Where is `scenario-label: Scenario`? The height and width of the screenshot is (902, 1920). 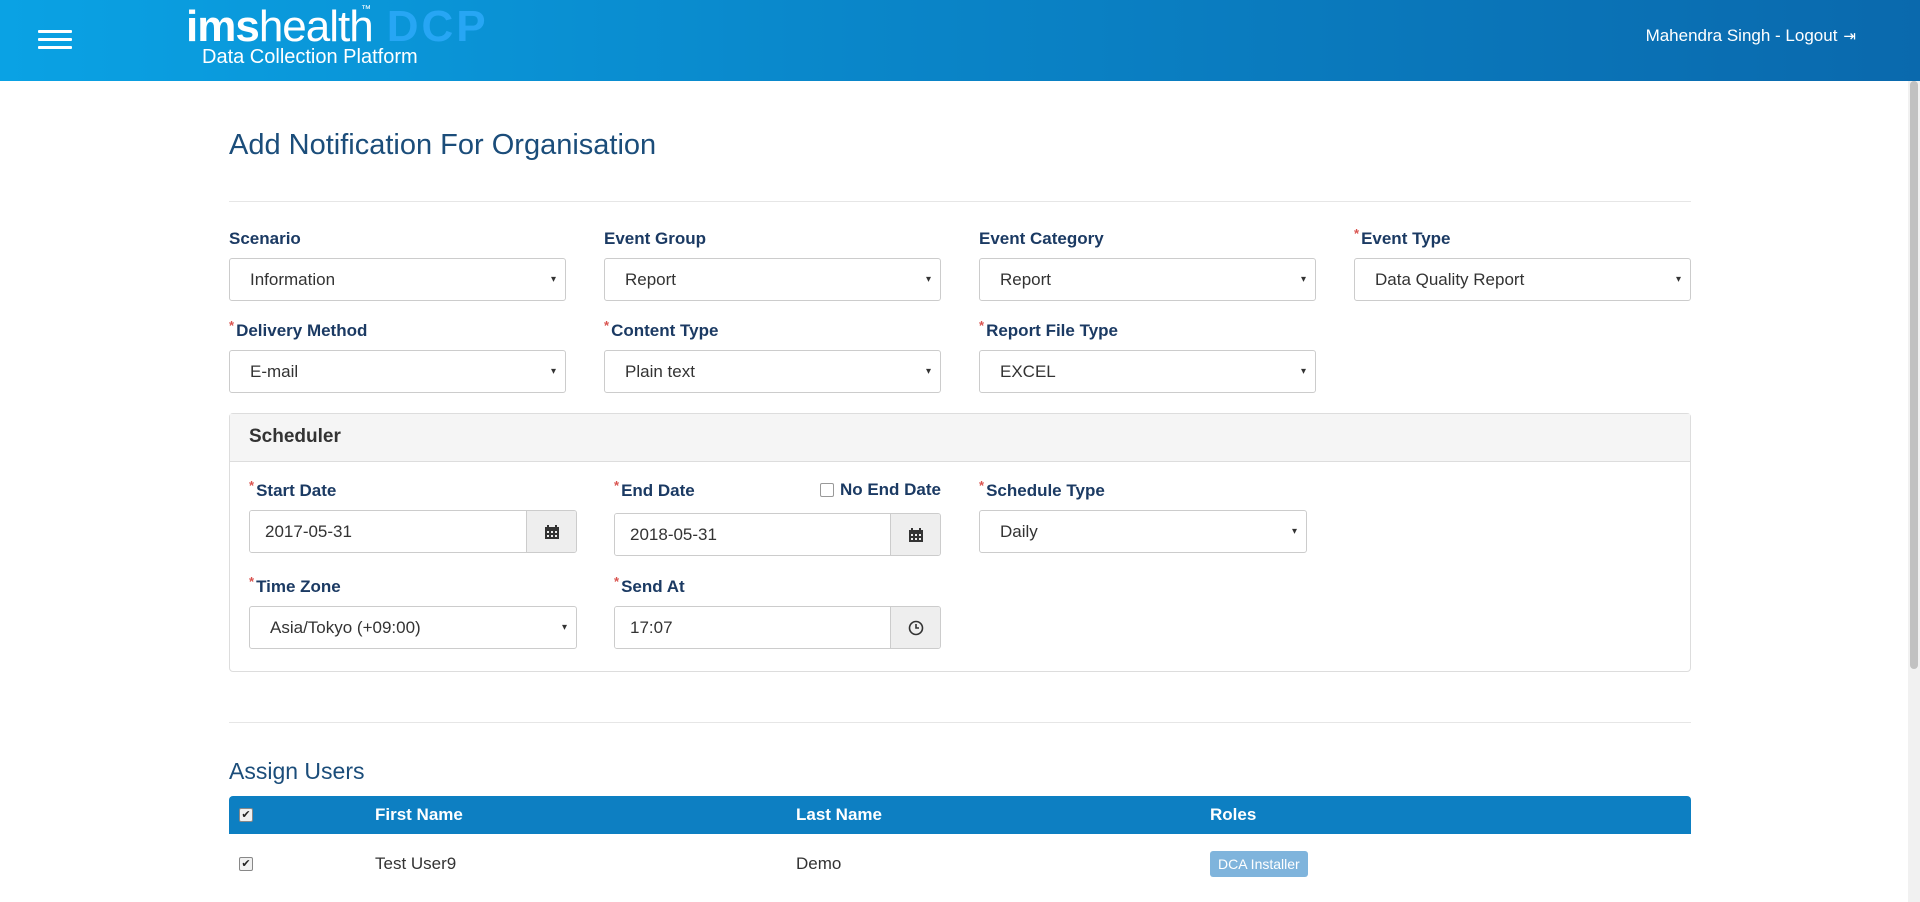 scenario-label: Scenario is located at coordinates (265, 238).